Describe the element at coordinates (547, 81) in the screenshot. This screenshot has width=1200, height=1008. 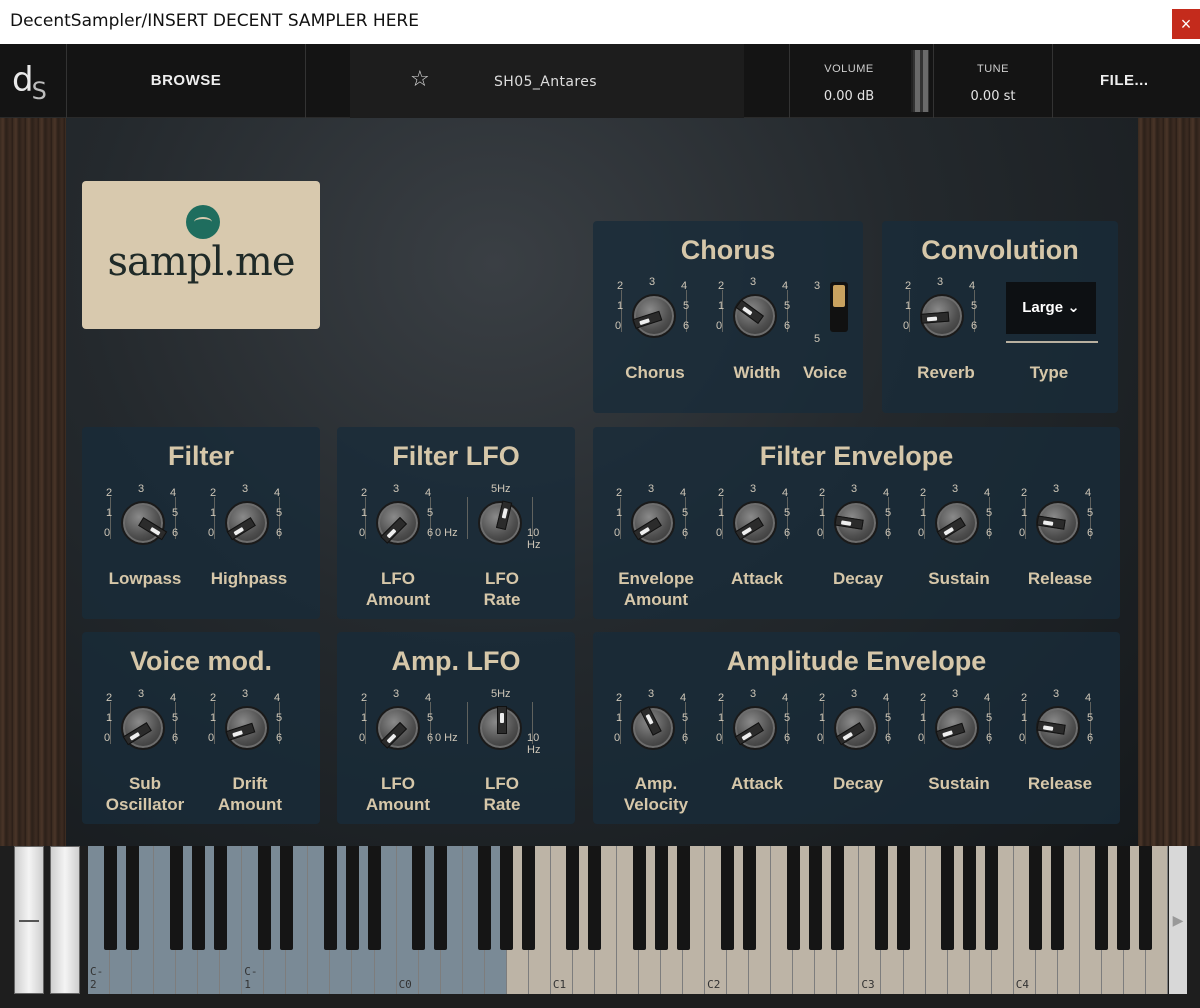
I see `preset-selector: ☆ SH05_Antares` at that location.